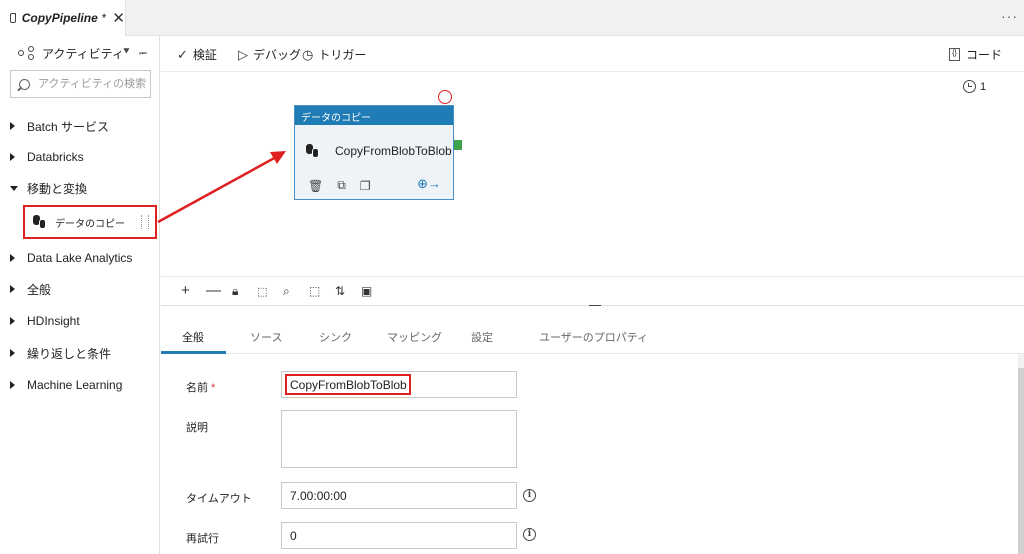 This screenshot has height=554, width=1024. Describe the element at coordinates (954, 54) in the screenshot. I see `code-icon: {}` at that location.